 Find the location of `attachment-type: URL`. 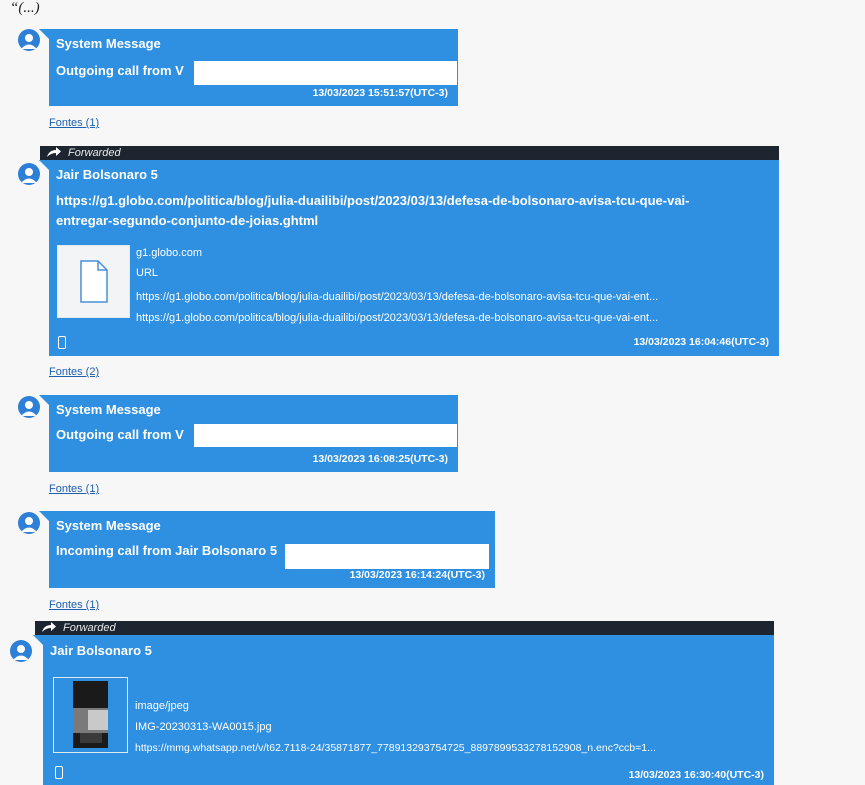

attachment-type: URL is located at coordinates (147, 273).